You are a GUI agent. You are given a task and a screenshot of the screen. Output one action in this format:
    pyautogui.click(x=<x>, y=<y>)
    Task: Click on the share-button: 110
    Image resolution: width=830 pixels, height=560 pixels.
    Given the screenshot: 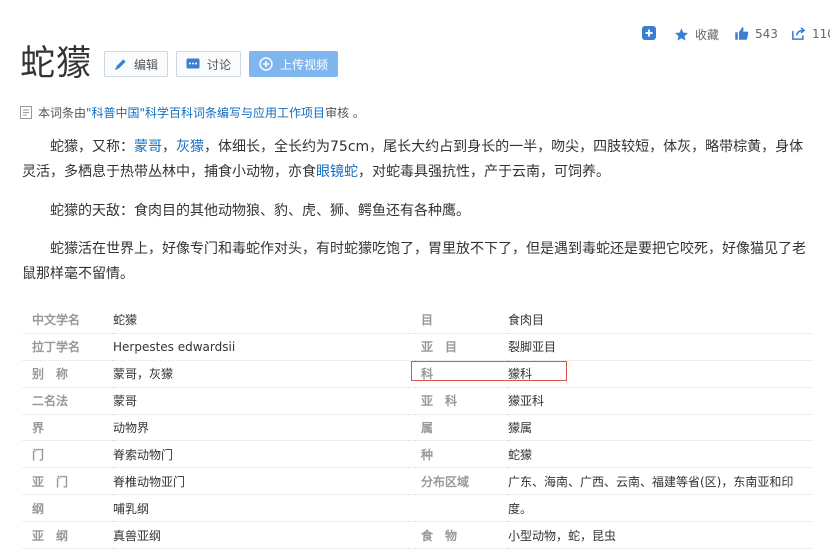 What is the action you would take?
    pyautogui.click(x=810, y=33)
    